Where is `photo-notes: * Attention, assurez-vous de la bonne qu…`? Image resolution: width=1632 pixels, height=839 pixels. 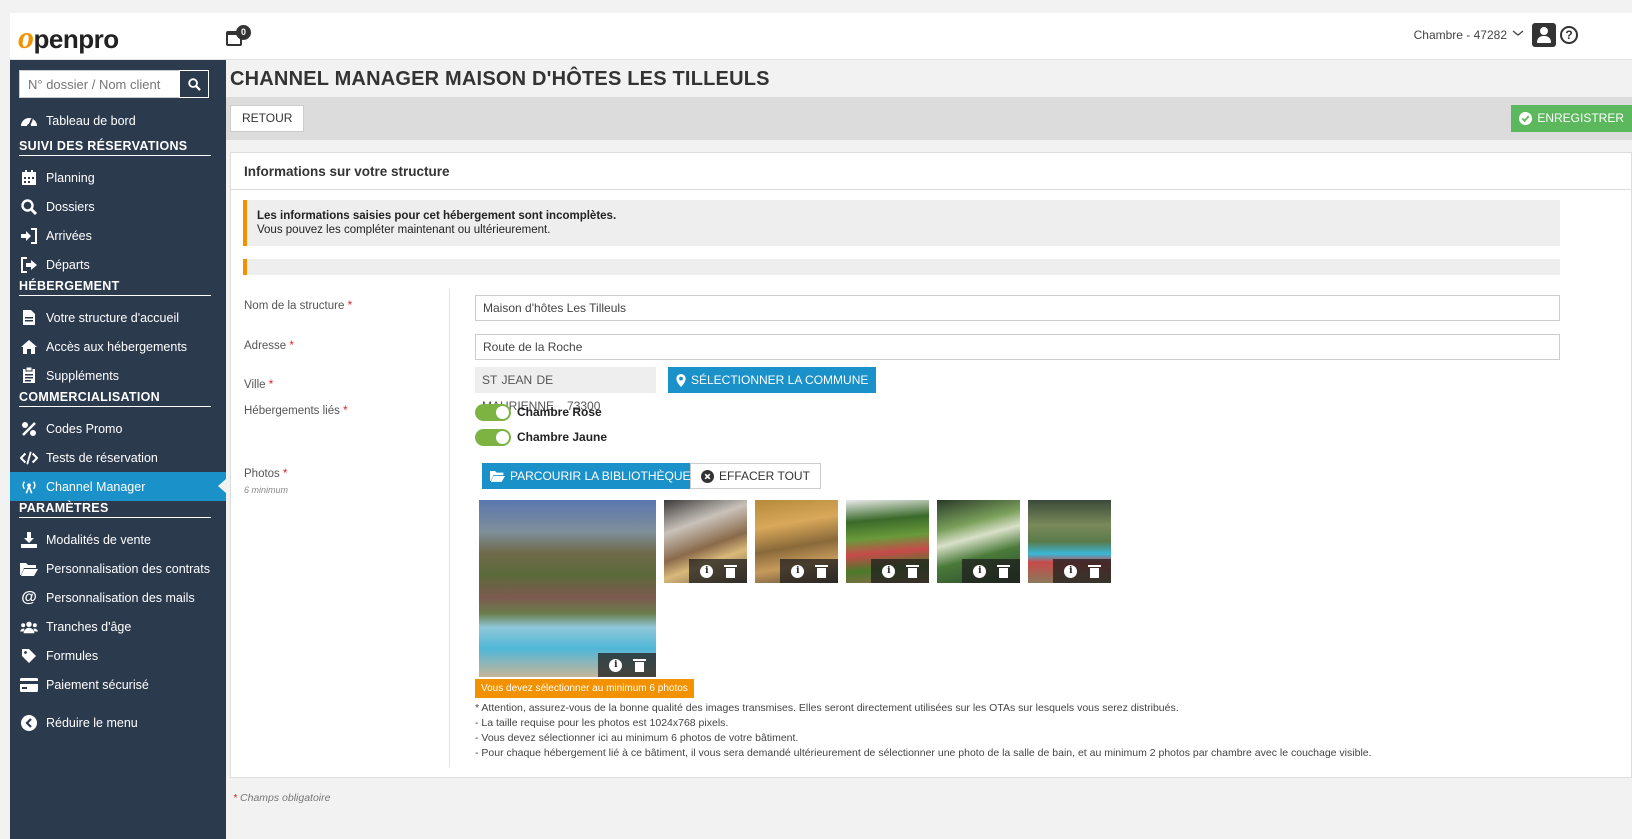 photo-notes: * Attention, assurez-vous de la bonne qu… is located at coordinates (923, 730).